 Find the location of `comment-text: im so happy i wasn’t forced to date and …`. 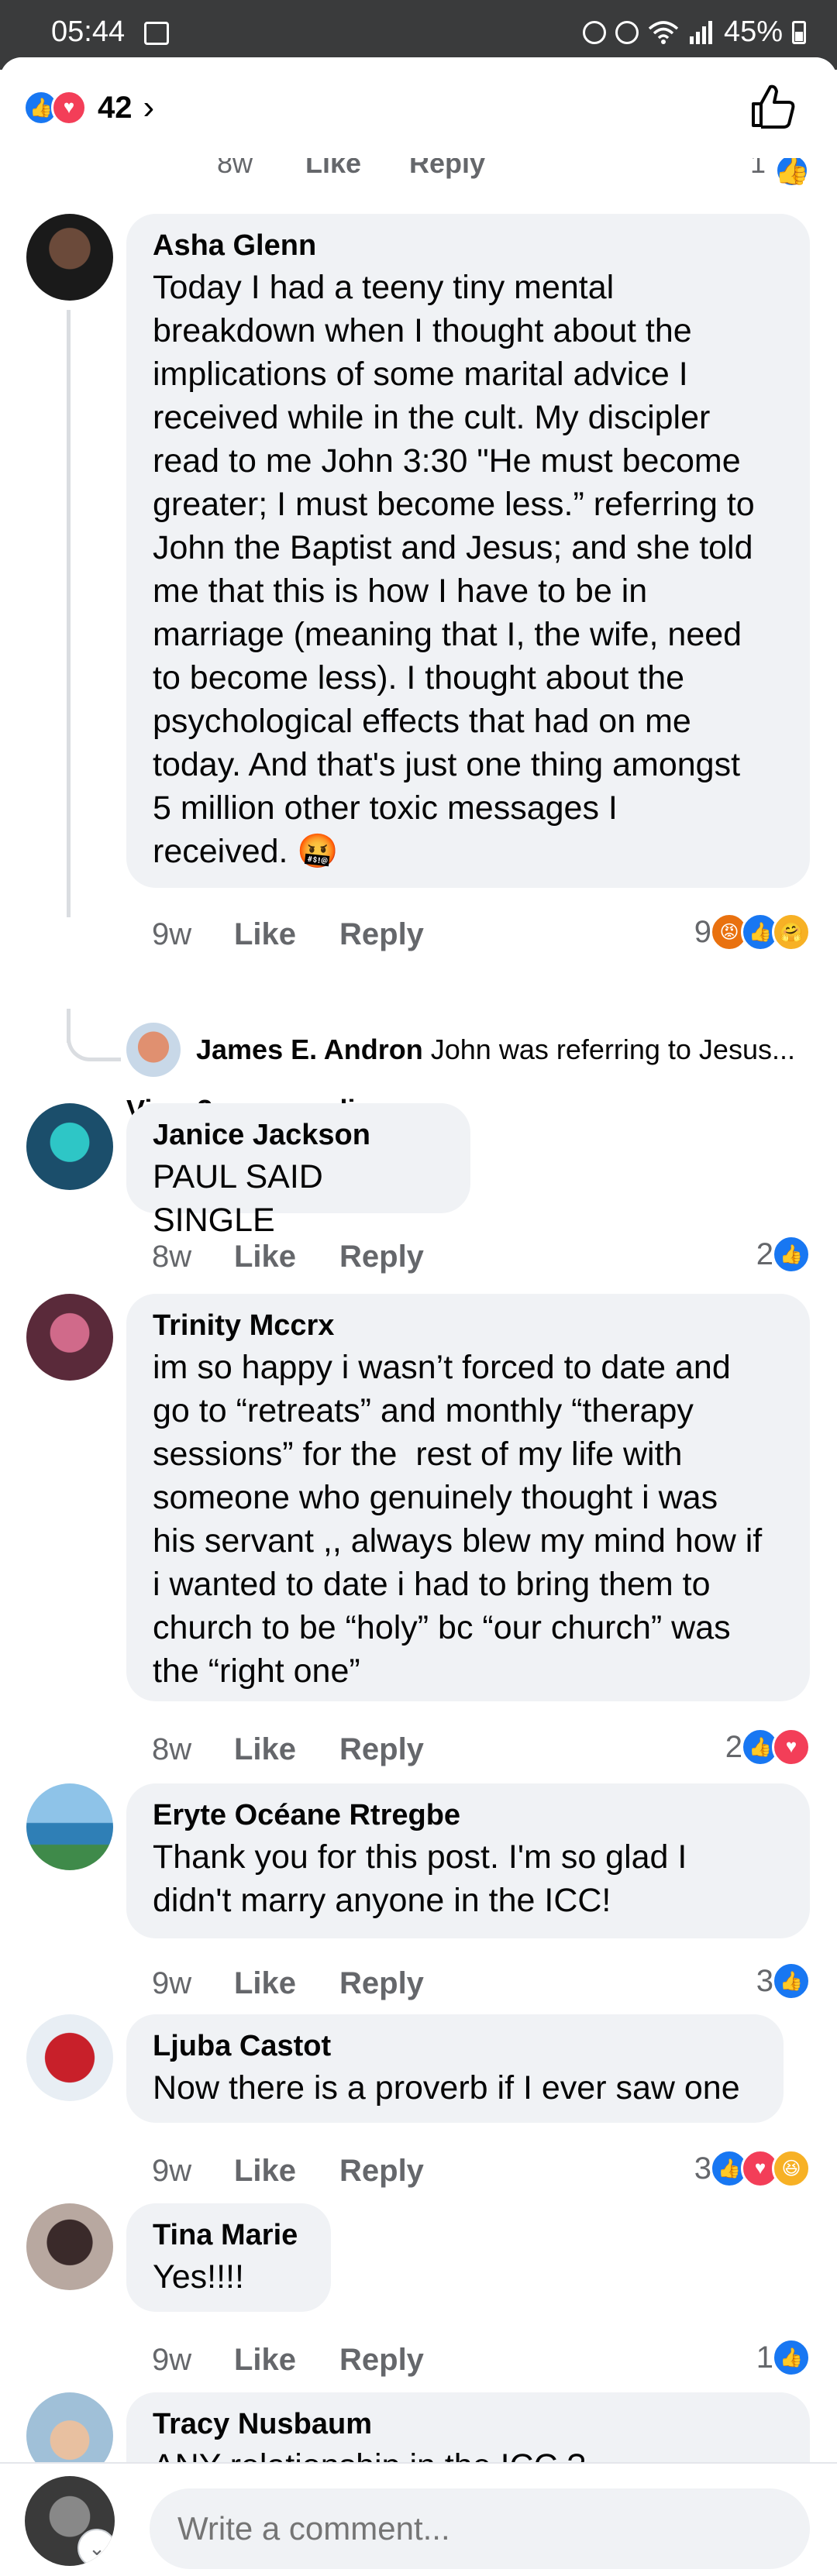

comment-text: im so happy i wasn’t forced to date and … is located at coordinates (458, 1519).